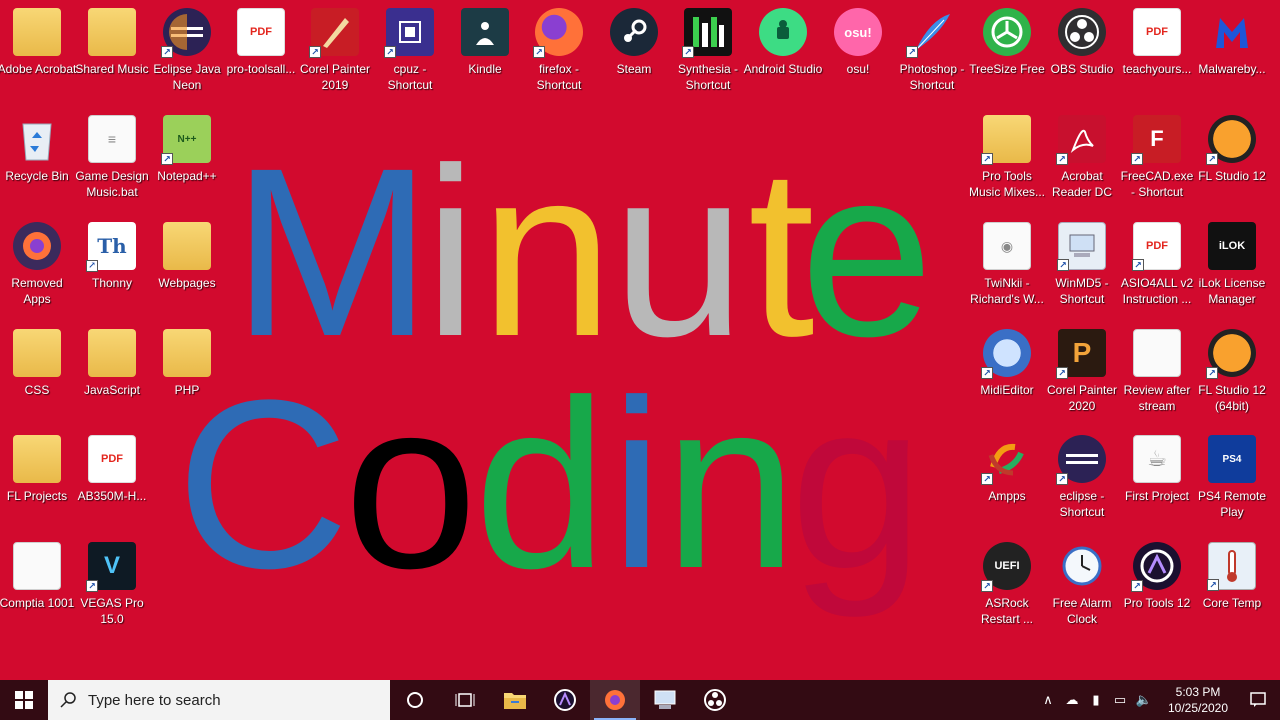 This screenshot has width=1280, height=720. Describe the element at coordinates (1232, 375) in the screenshot. I see `fl-studio-64-icon: ↗ FL Studio 12 (64bit)` at that location.